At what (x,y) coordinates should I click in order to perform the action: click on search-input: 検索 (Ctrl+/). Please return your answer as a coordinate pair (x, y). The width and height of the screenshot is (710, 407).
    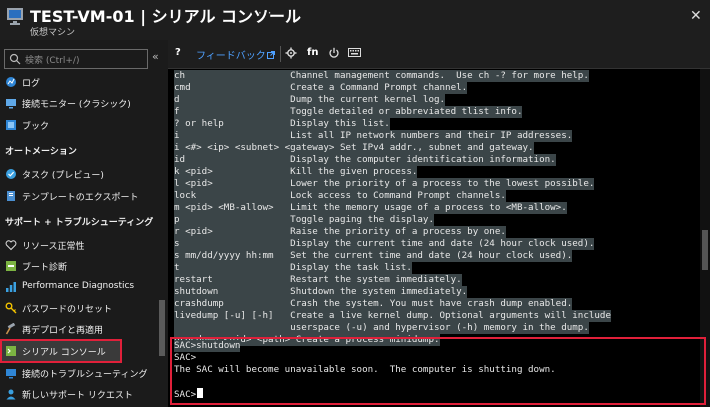
    Looking at the image, I should click on (76, 59).